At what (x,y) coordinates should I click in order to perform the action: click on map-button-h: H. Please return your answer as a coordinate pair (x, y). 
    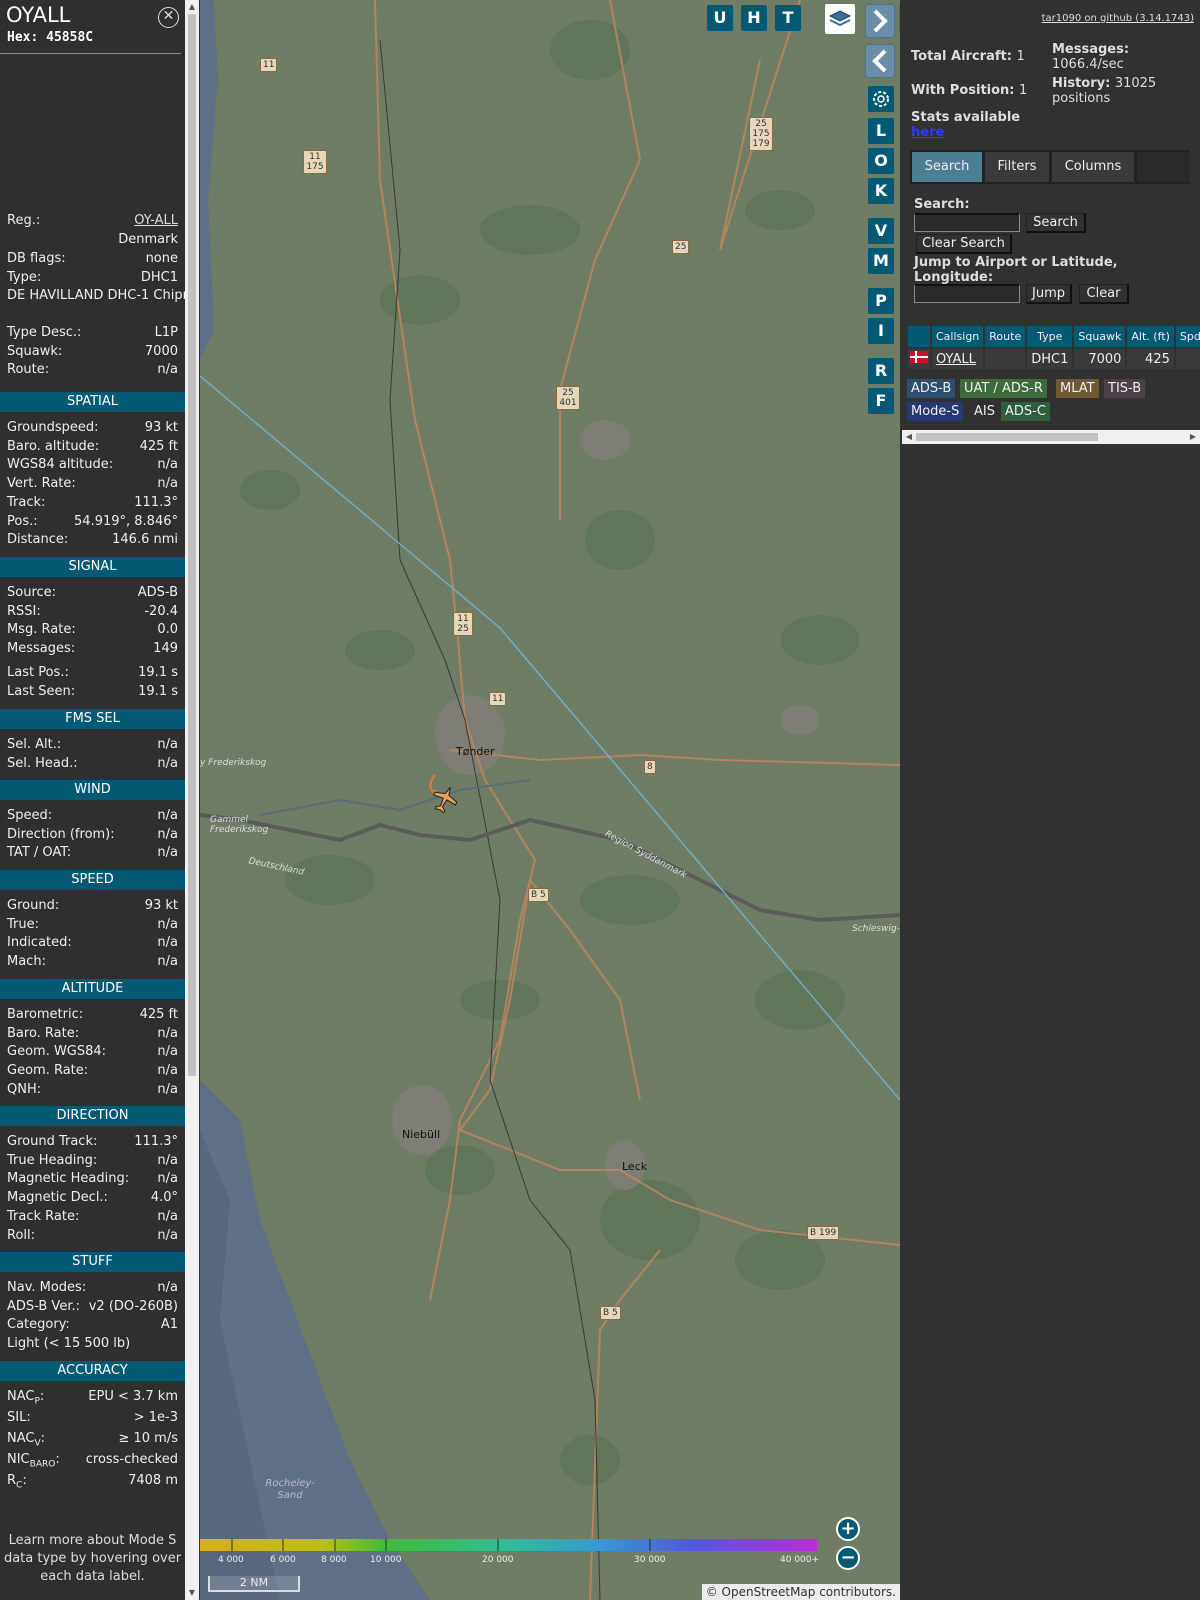
    Looking at the image, I should click on (754, 18).